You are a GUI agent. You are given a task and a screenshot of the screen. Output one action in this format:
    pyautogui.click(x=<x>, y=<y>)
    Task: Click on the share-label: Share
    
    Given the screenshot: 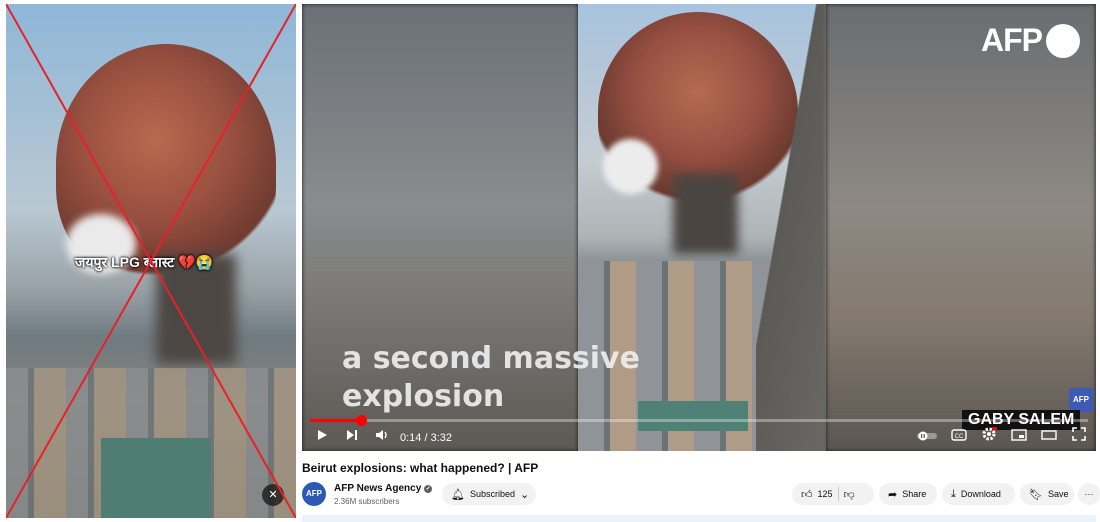 What is the action you would take?
    pyautogui.click(x=914, y=494)
    